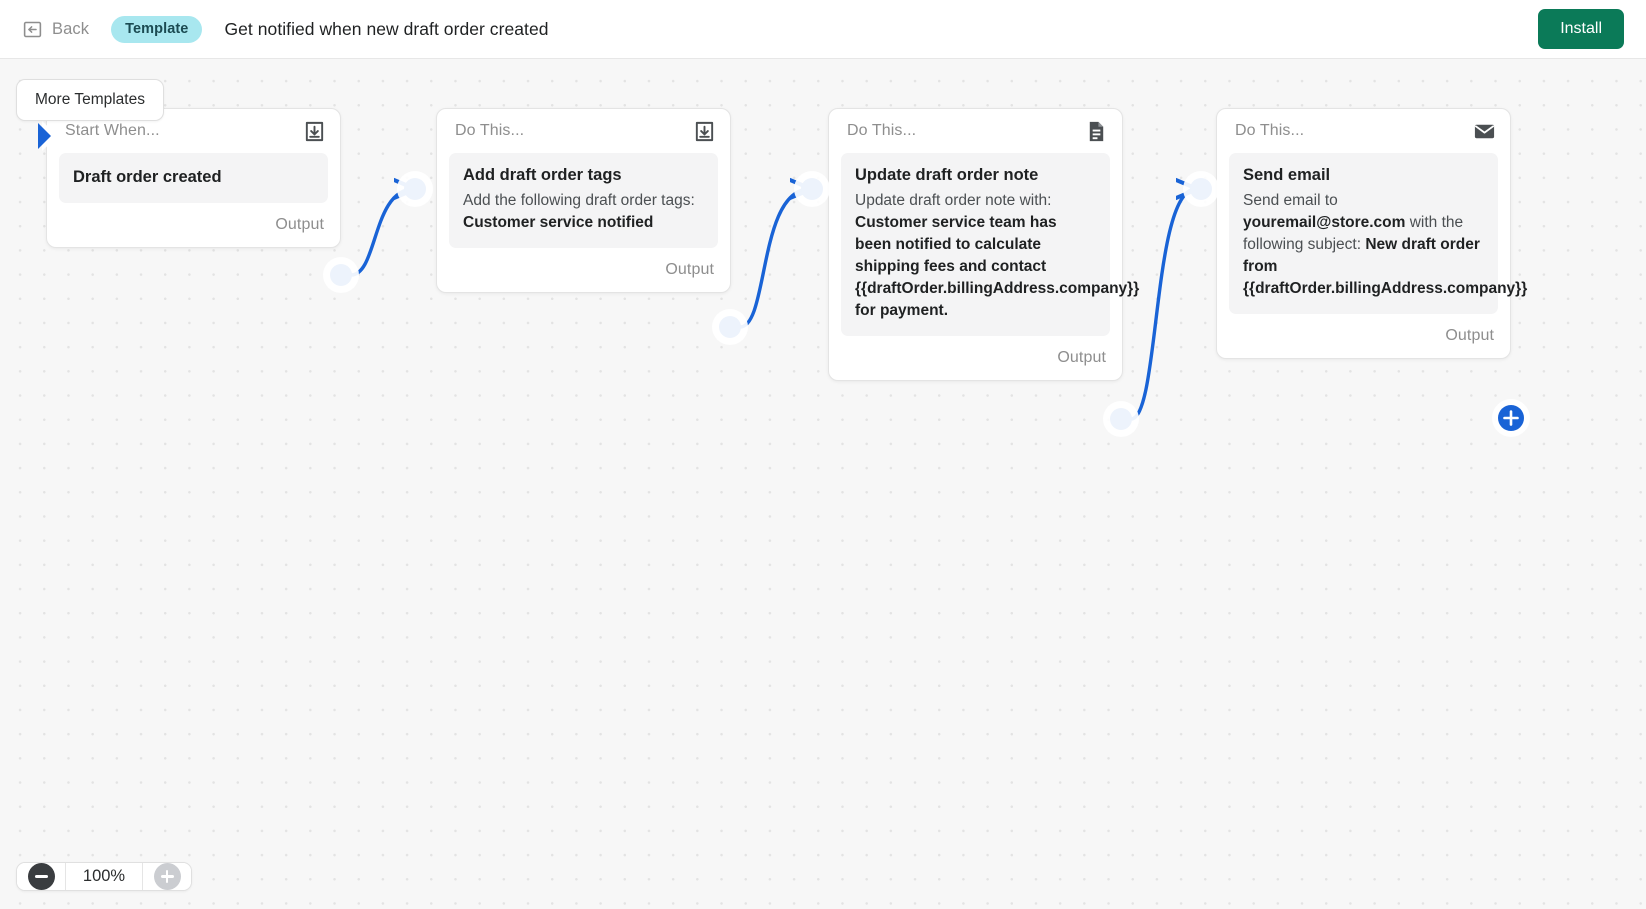  Describe the element at coordinates (71, 28) in the screenshot. I see `back-label: Back` at that location.